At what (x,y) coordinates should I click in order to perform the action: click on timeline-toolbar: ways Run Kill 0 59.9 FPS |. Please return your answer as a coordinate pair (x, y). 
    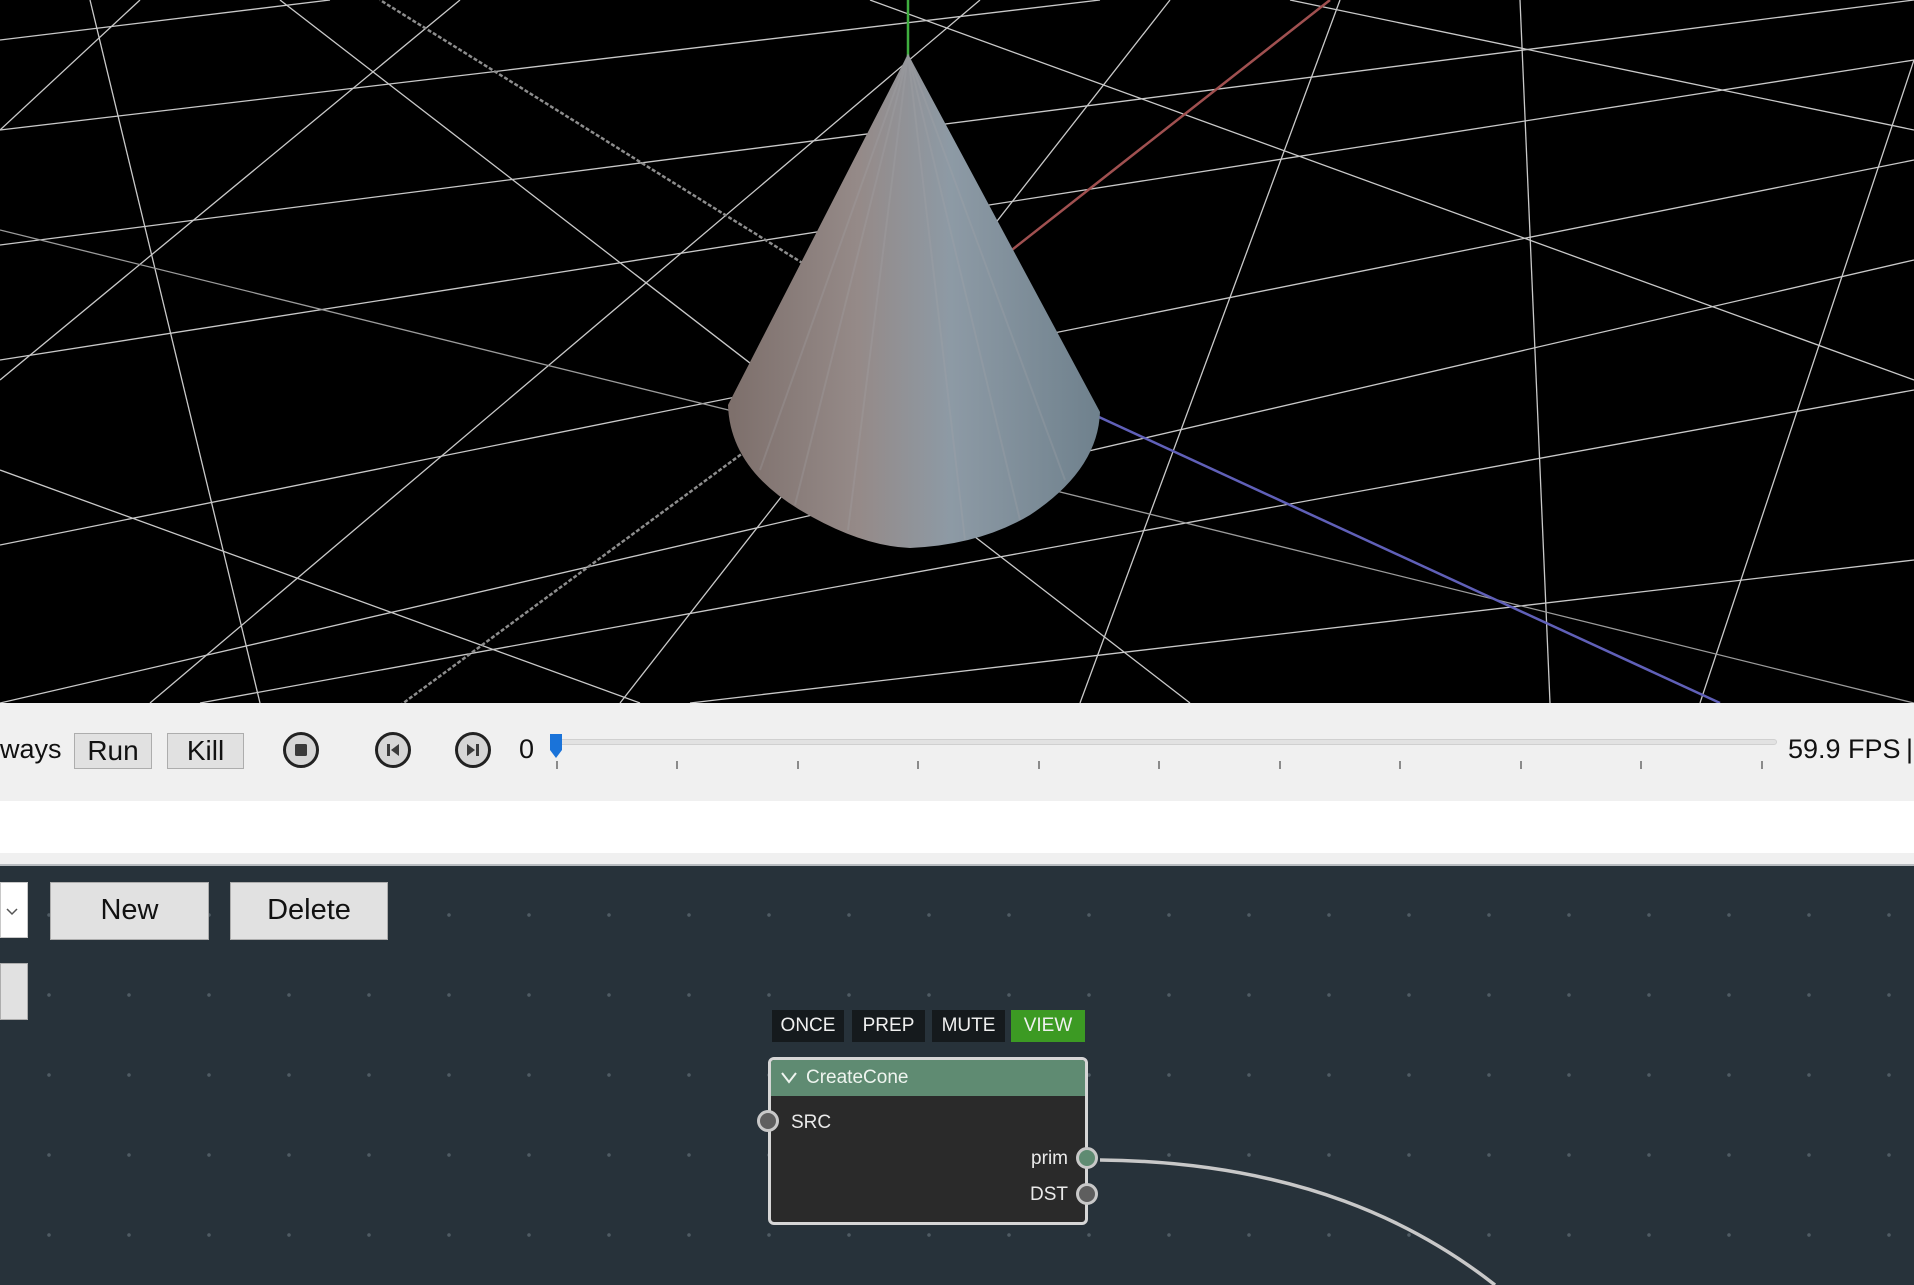
    Looking at the image, I should click on (957, 752).